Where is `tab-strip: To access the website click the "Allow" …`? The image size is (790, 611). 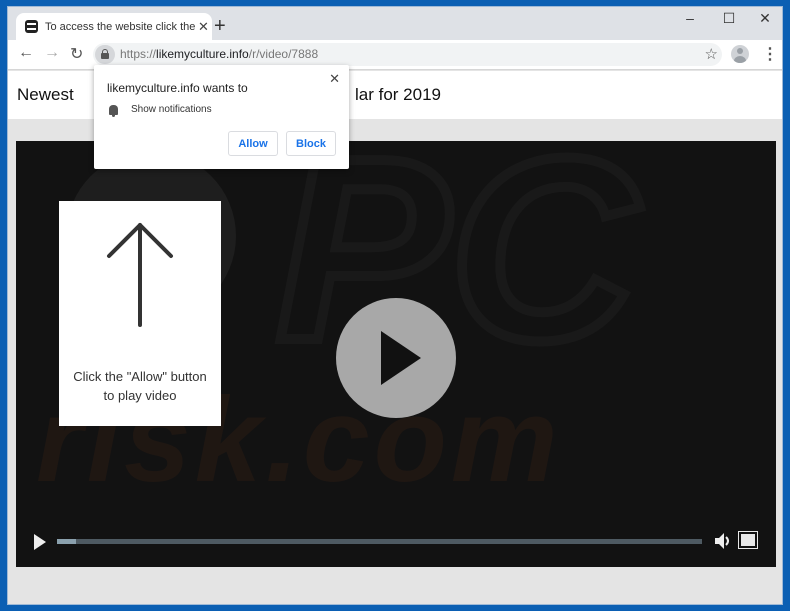 tab-strip: To access the website click the "Allow" … is located at coordinates (395, 23).